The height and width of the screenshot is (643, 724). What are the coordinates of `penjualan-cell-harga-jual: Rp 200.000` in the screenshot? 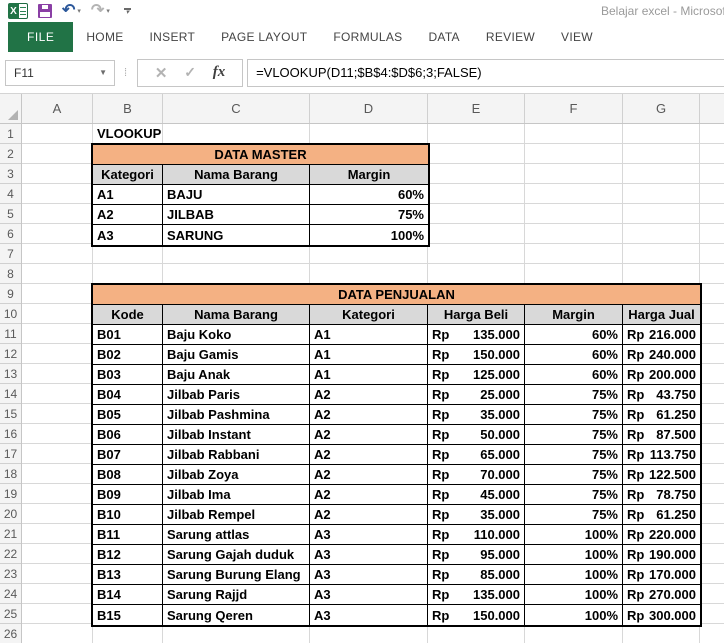 It's located at (661, 375).